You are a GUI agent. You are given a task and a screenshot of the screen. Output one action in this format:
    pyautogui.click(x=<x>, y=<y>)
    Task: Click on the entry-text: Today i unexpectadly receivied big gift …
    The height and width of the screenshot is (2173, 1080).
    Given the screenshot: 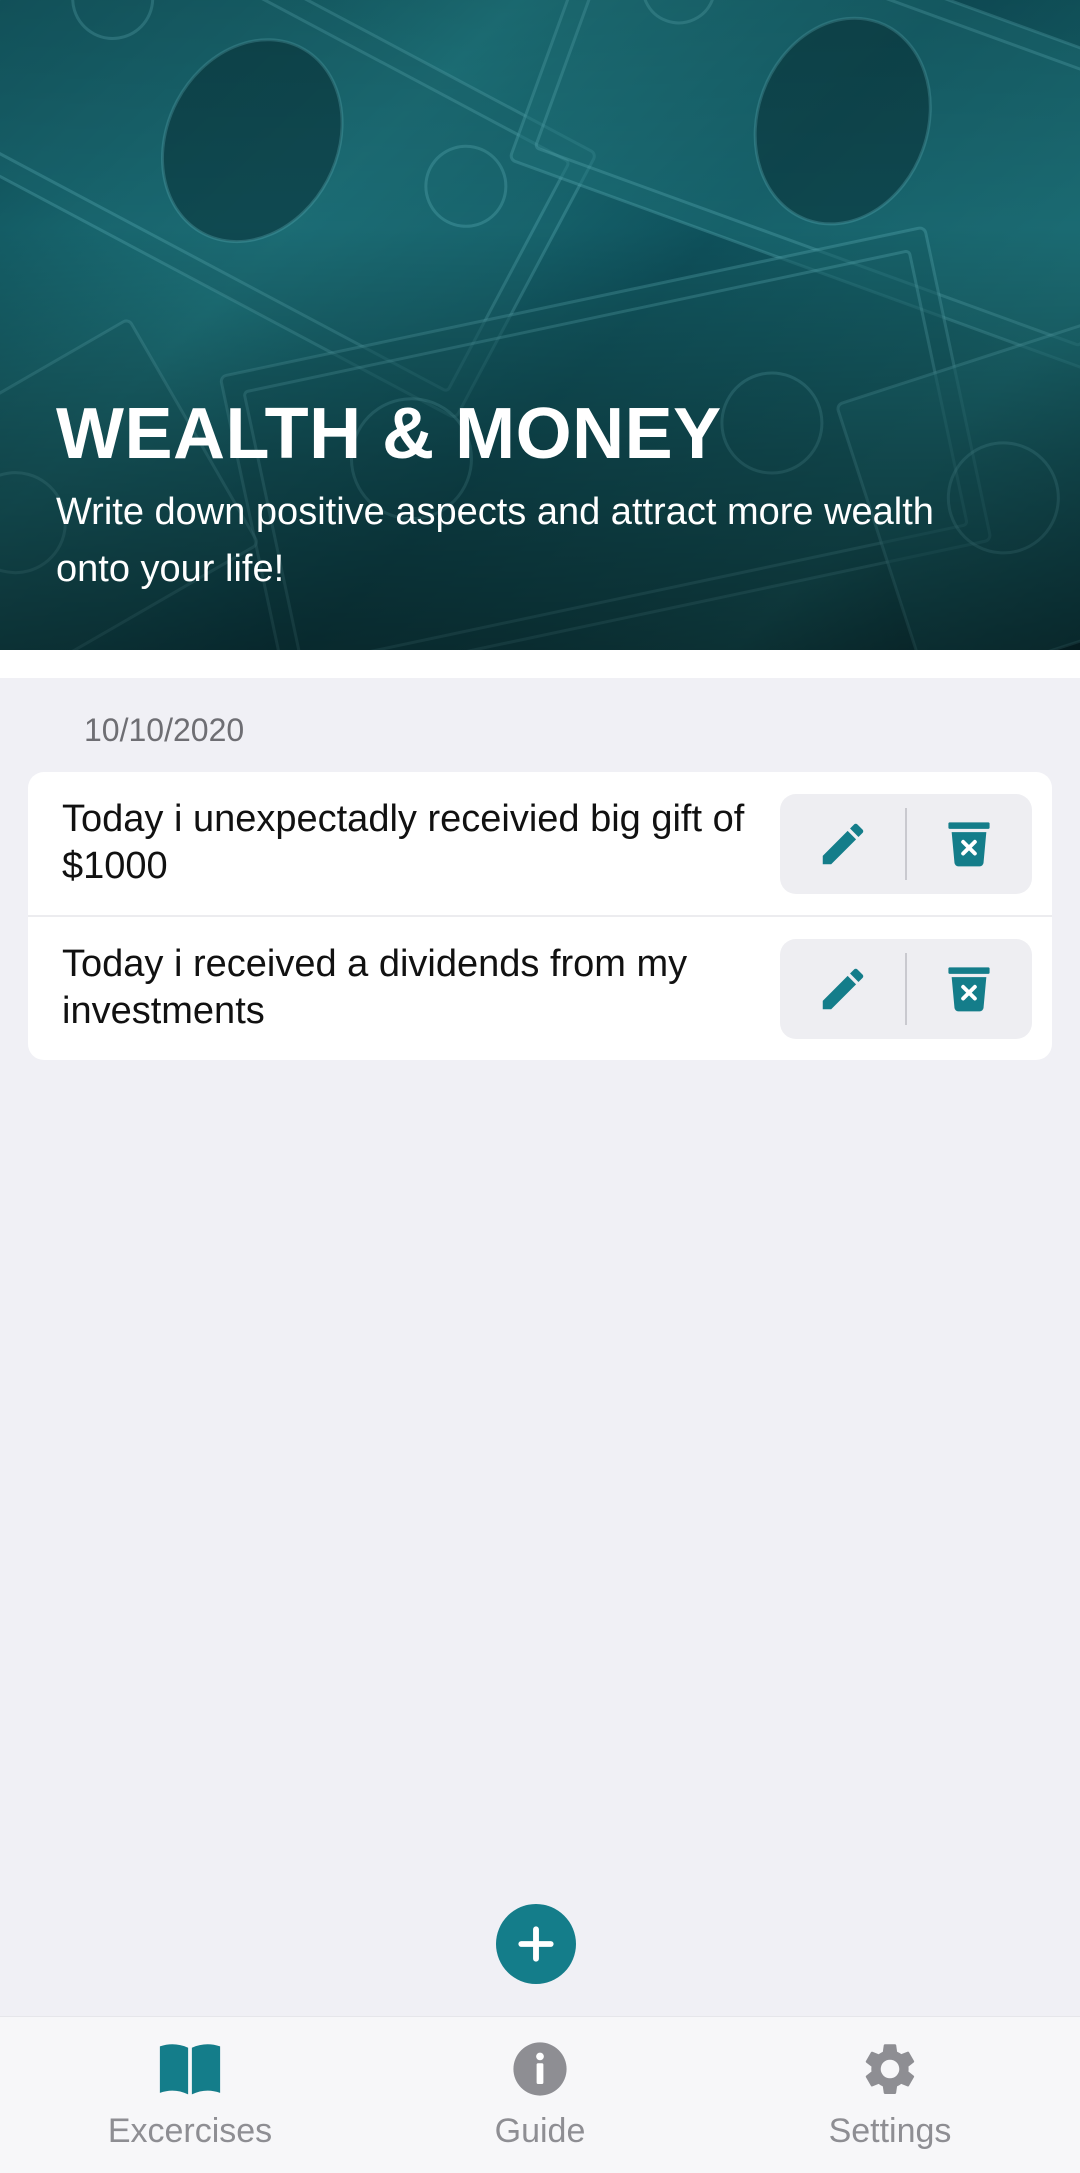 What is the action you would take?
    pyautogui.click(x=403, y=842)
    